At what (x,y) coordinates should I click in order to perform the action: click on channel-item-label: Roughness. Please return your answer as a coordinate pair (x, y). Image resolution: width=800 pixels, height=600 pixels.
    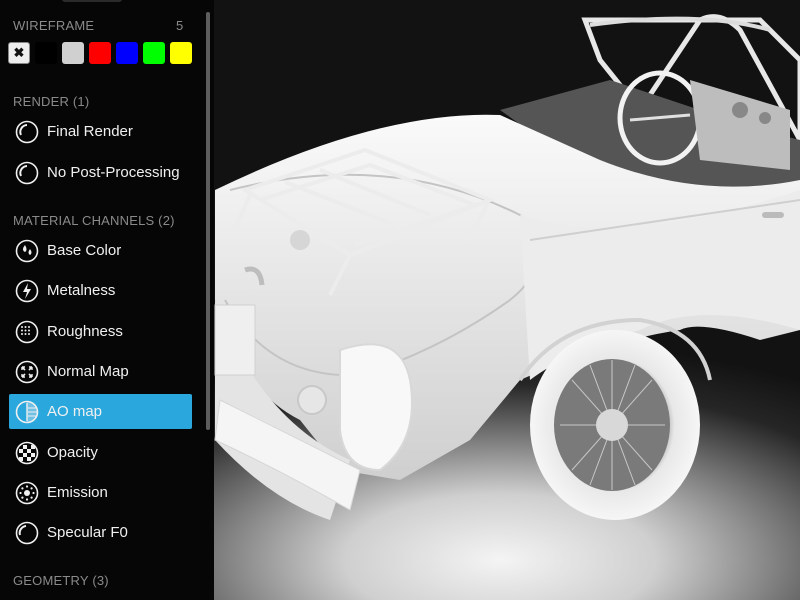
    Looking at the image, I should click on (85, 331).